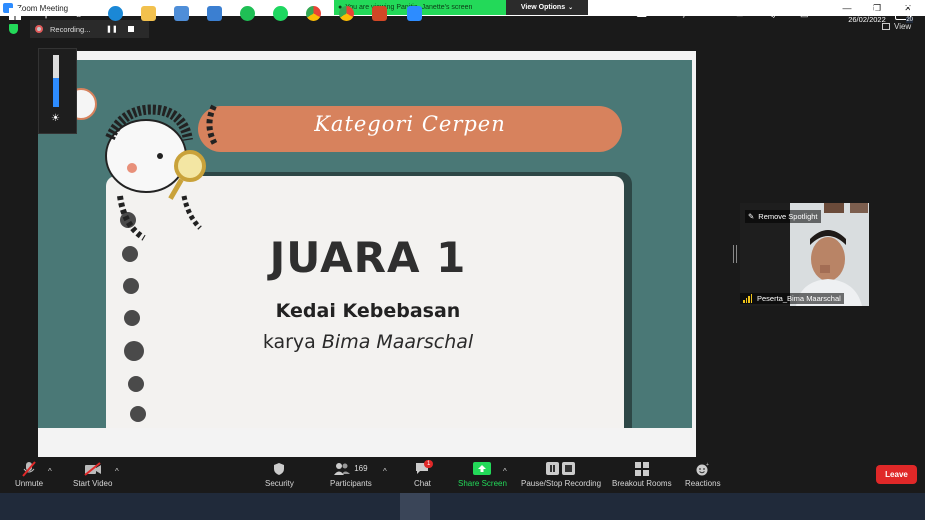 Image resolution: width=925 pixels, height=520 pixels. What do you see at coordinates (379, 13) in the screenshot?
I see `office-icon` at bounding box center [379, 13].